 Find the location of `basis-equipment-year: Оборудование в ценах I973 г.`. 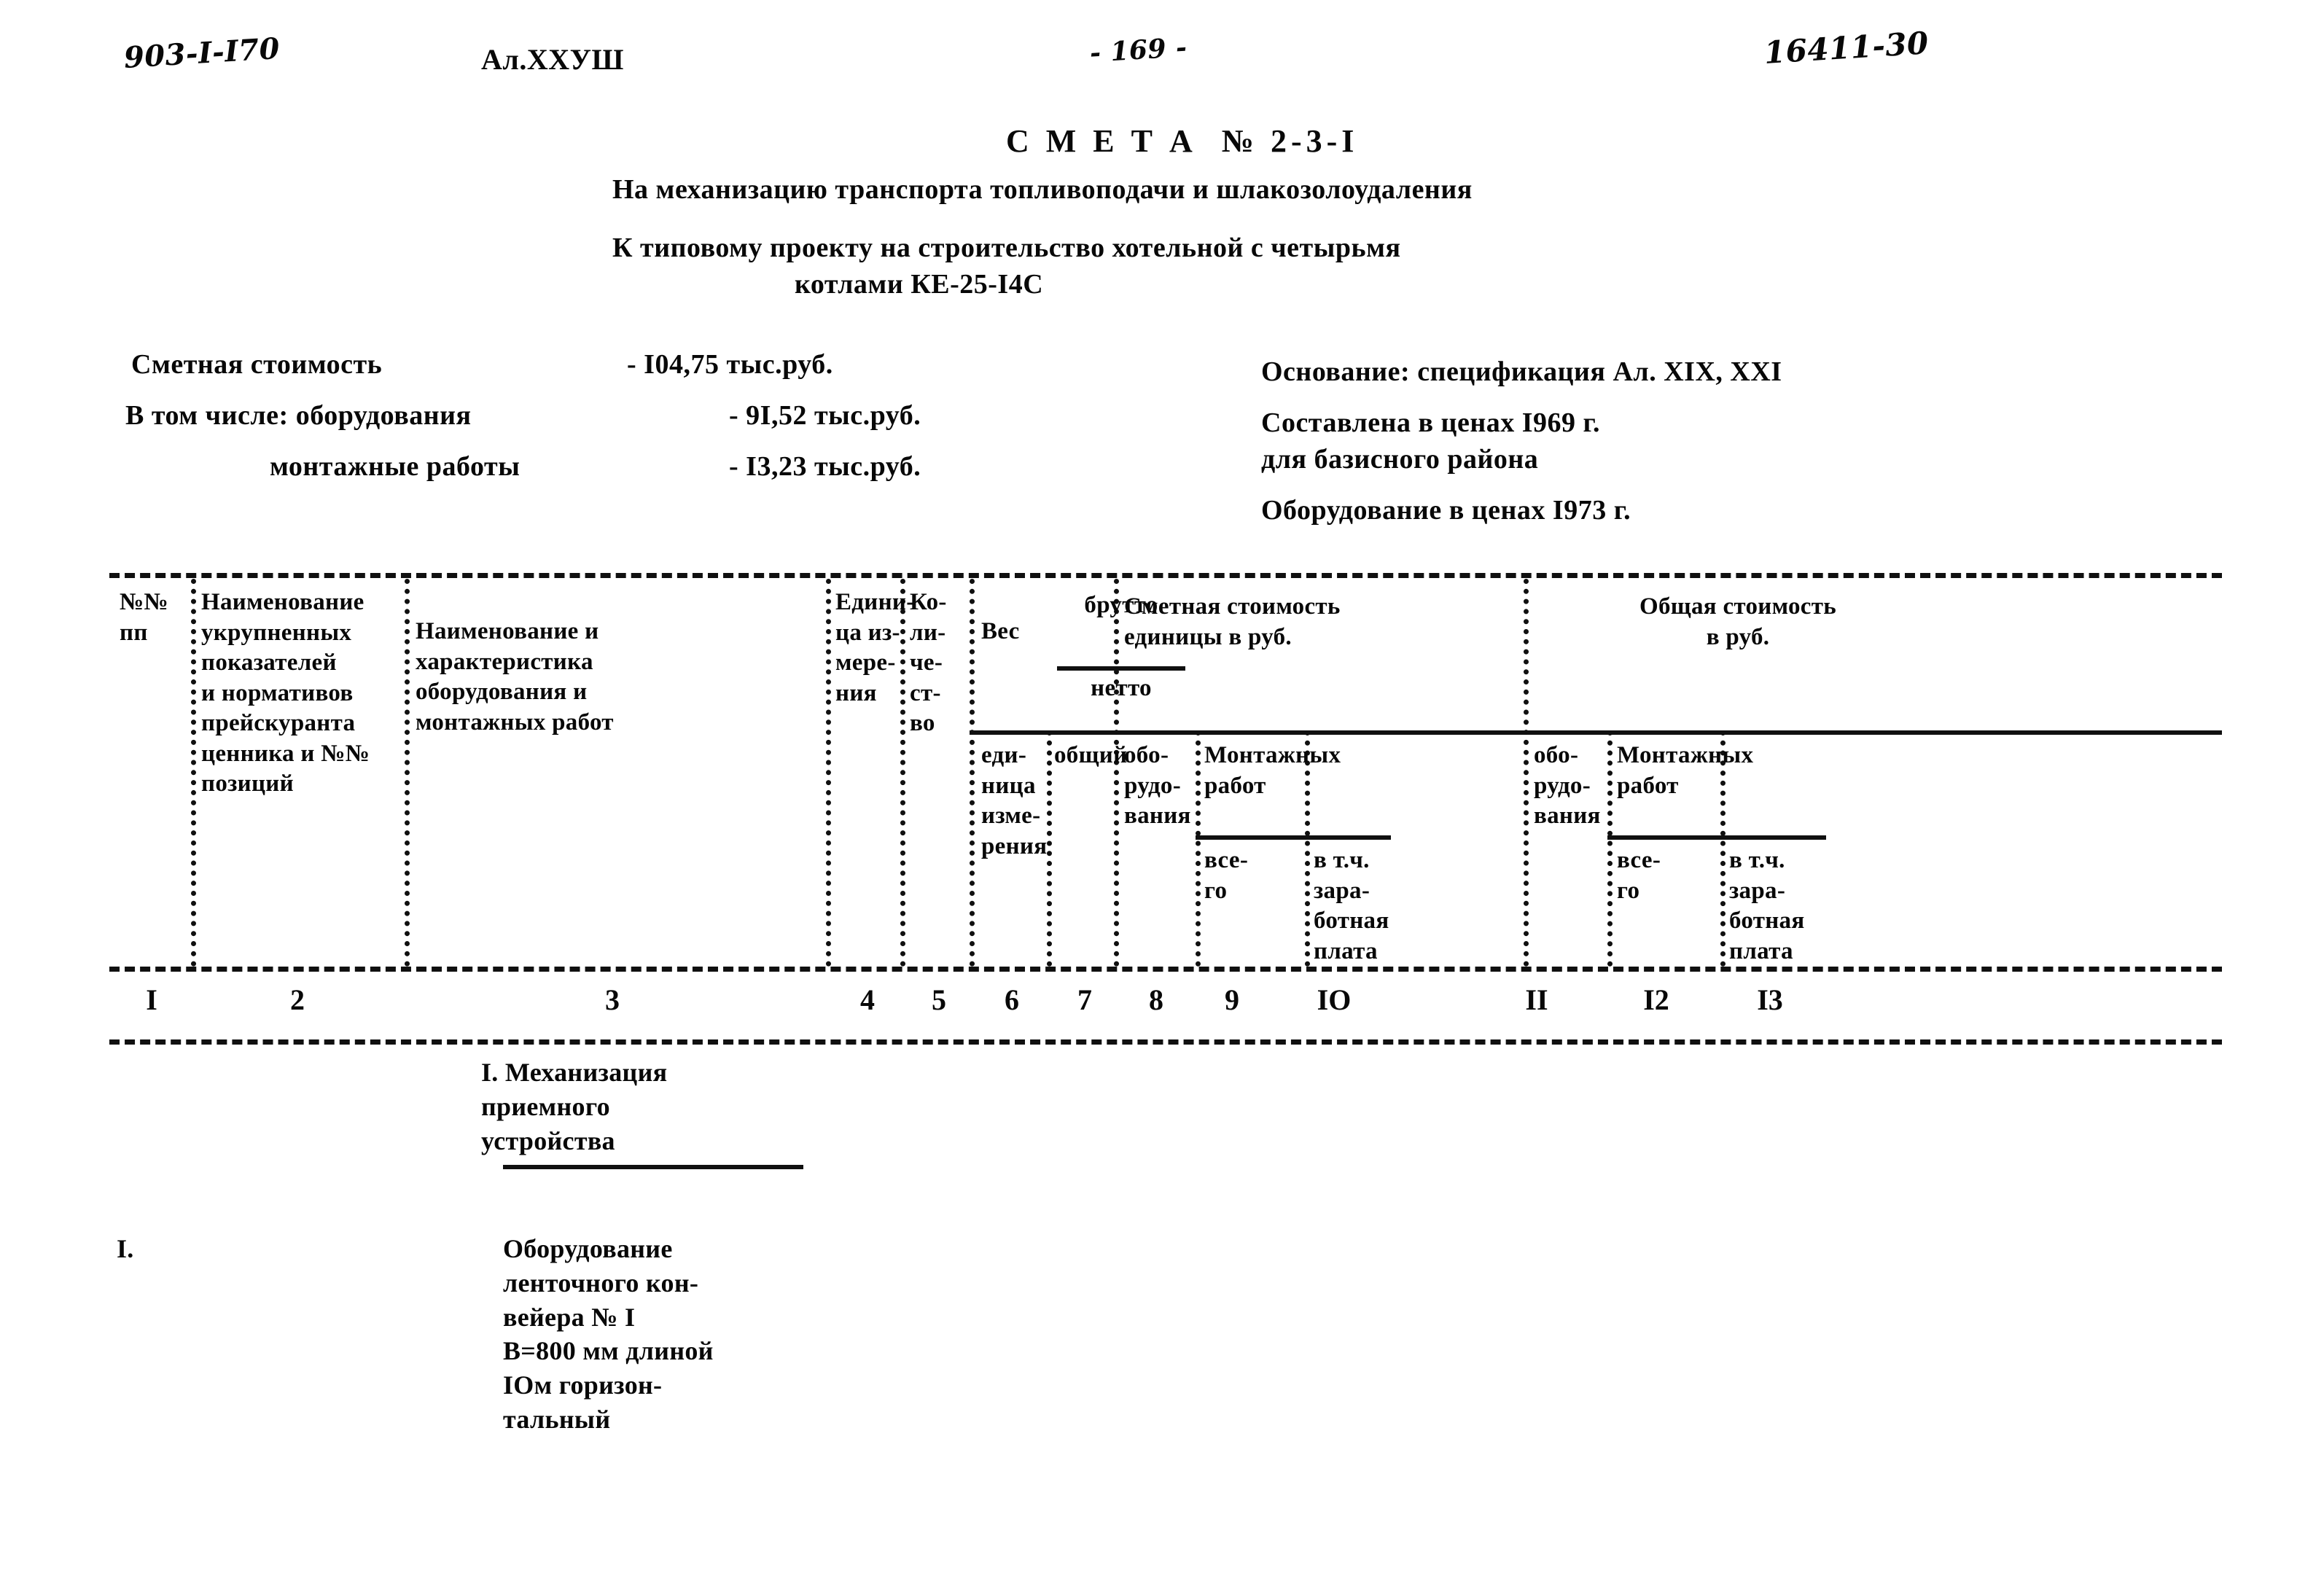

basis-equipment-year: Оборудование в ценах I973 г. is located at coordinates (1446, 510).